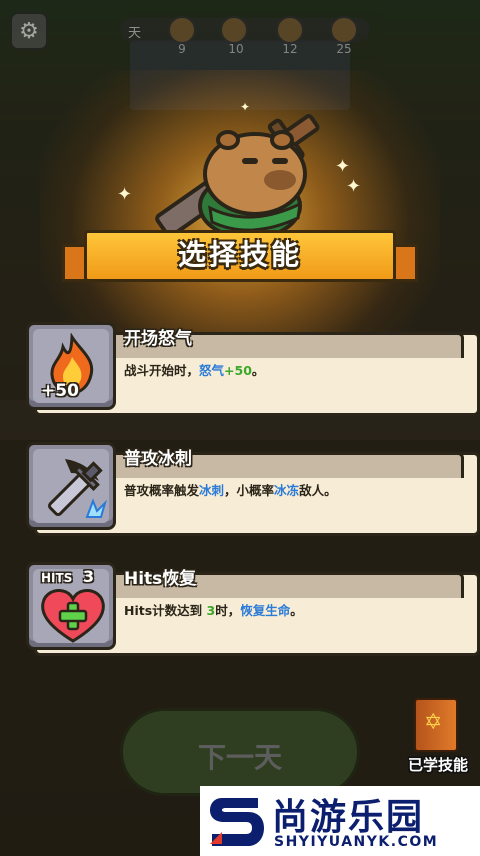 The height and width of the screenshot is (856, 480). Describe the element at coordinates (243, 370) in the screenshot. I see `desc-highlight: 50` at that location.